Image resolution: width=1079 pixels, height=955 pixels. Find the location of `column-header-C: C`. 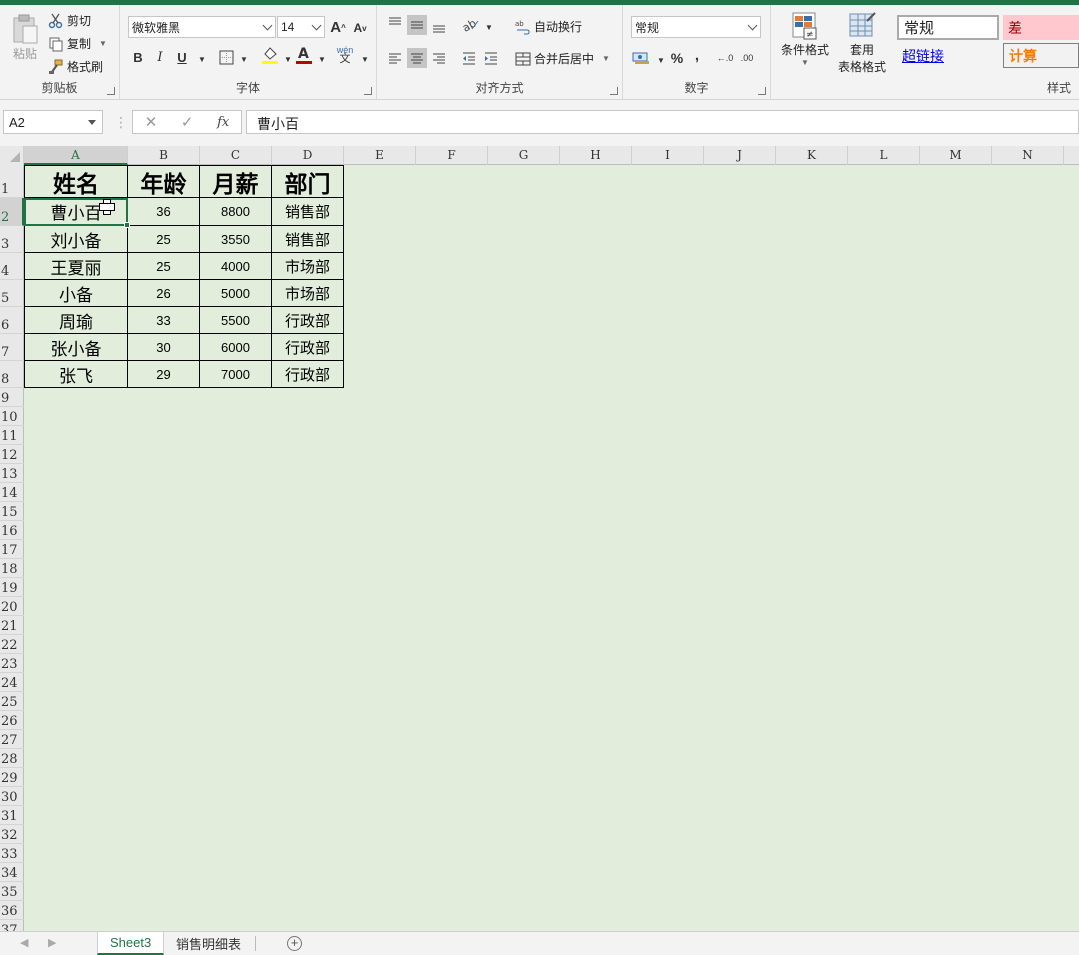

column-header-C: C is located at coordinates (236, 155).